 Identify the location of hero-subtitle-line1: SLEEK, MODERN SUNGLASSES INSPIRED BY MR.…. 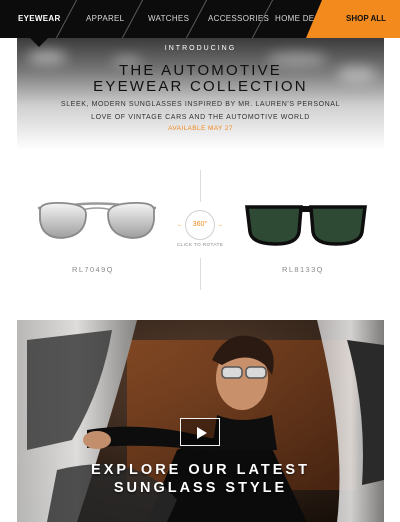
(200, 104).